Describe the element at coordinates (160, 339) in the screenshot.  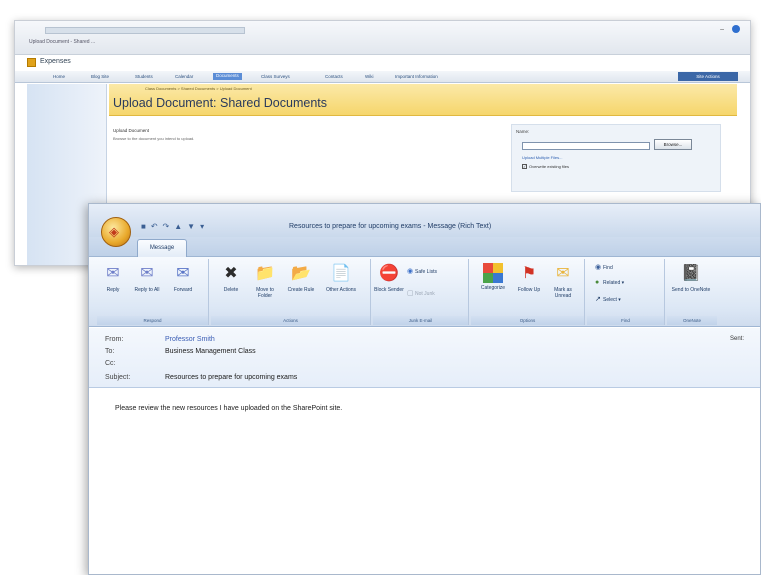
I see `header-from: From: Professor Smith` at that location.